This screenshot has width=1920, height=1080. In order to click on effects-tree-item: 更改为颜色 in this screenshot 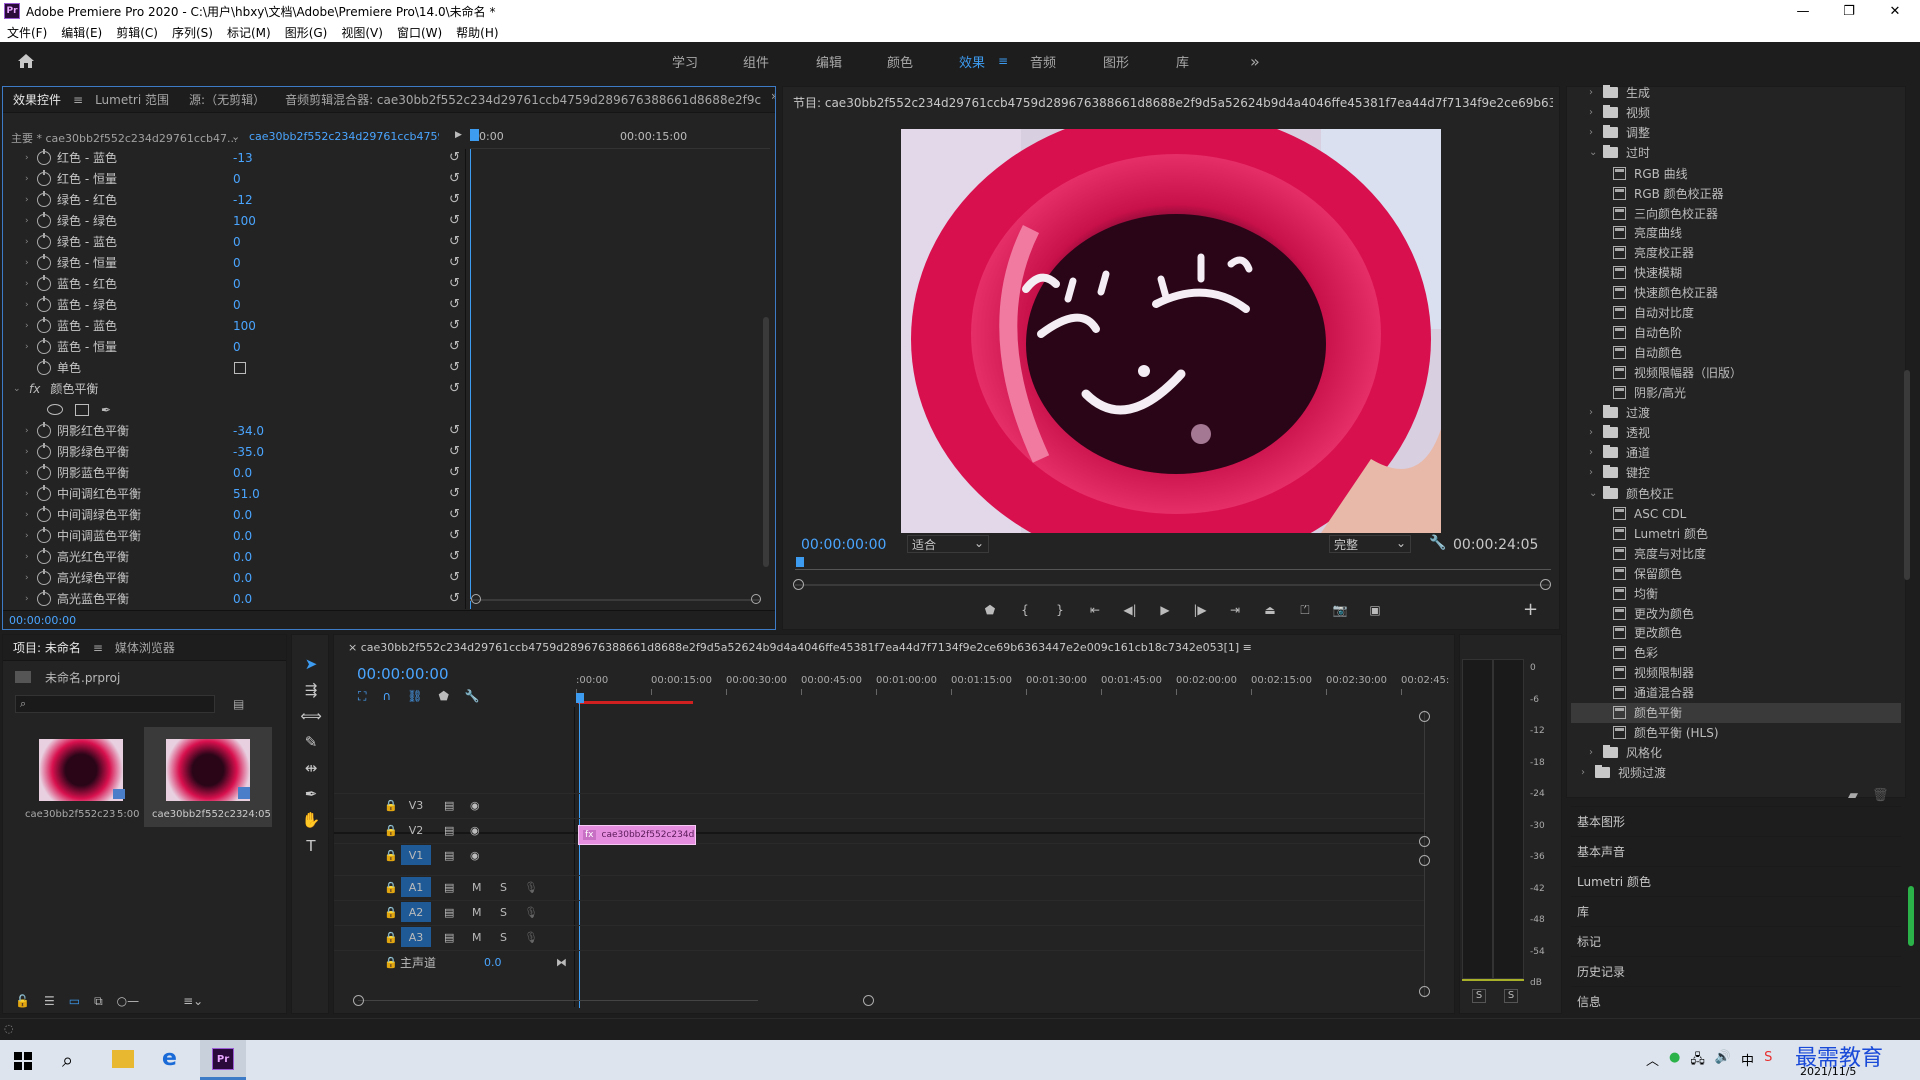, I will do `click(1736, 613)`.